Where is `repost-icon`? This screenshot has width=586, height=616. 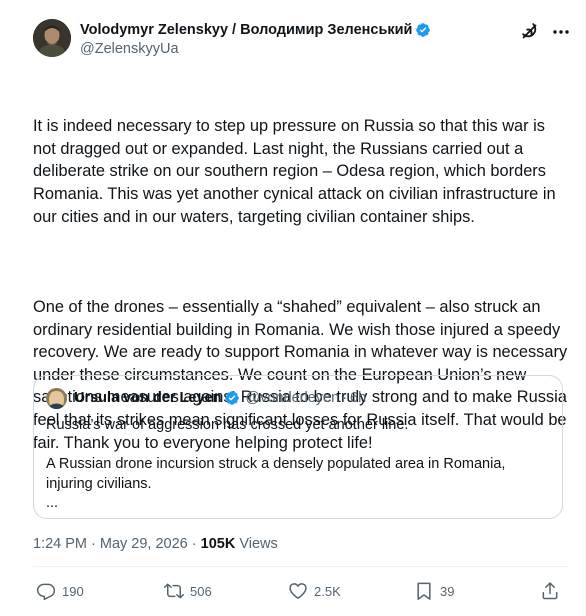
repost-icon is located at coordinates (174, 591).